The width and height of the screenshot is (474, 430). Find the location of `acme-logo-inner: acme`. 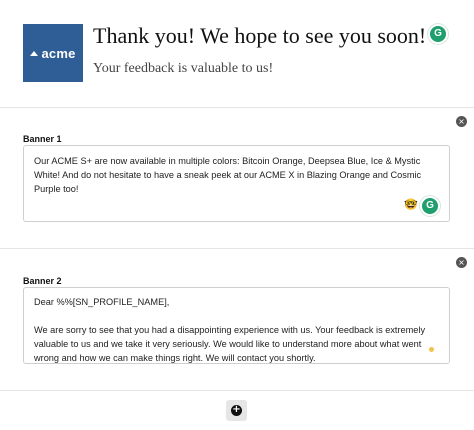

acme-logo-inner: acme is located at coordinates (52, 53).